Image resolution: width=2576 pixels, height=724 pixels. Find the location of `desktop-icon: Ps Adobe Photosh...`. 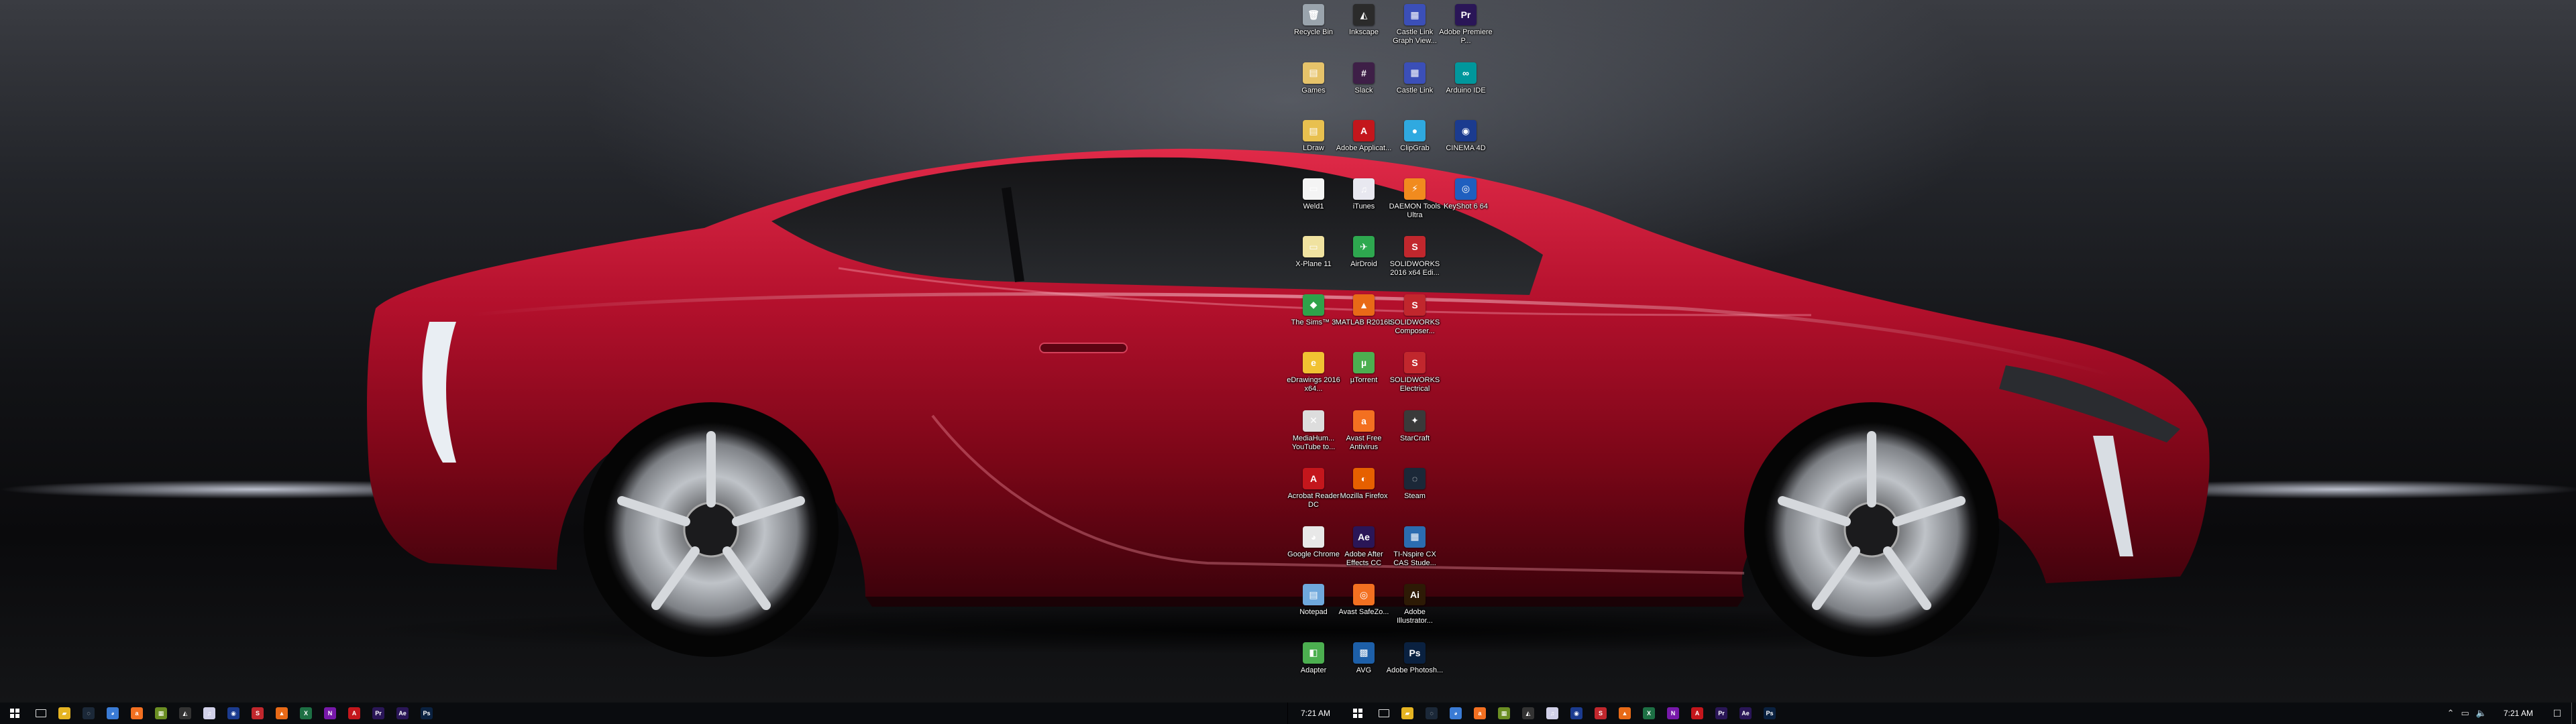

desktop-icon: Ps Adobe Photosh... is located at coordinates (1415, 666).